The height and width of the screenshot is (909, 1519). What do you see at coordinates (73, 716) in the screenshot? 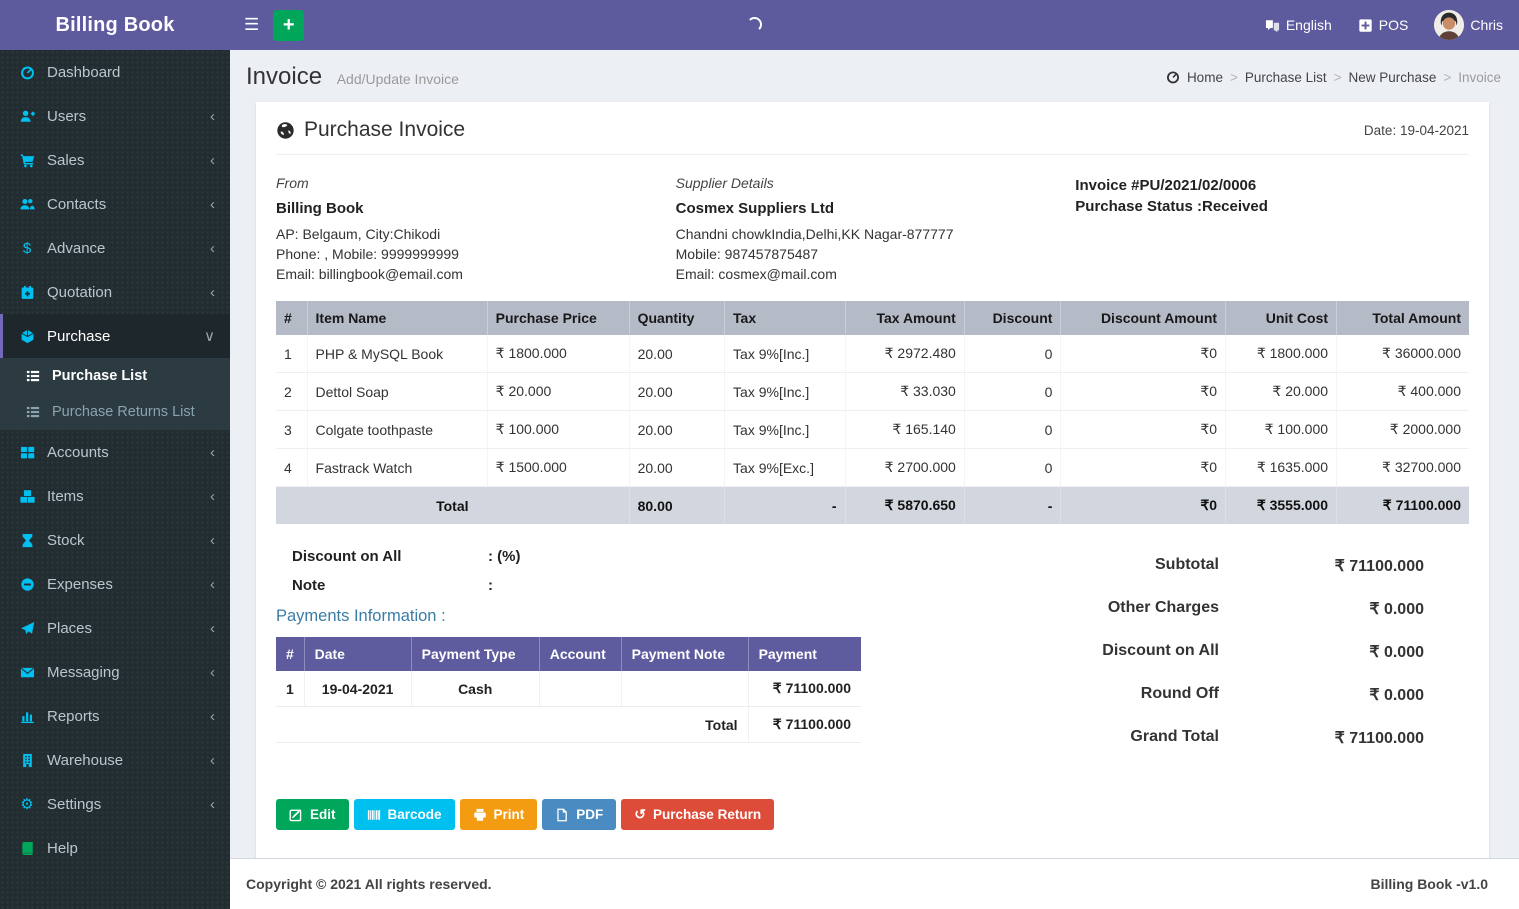
I see `sidebar-item-label: Reports` at bounding box center [73, 716].